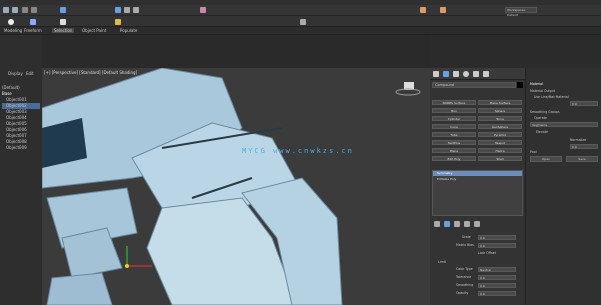  I want to click on modifier-item: Editable Poly, so click(477, 179).